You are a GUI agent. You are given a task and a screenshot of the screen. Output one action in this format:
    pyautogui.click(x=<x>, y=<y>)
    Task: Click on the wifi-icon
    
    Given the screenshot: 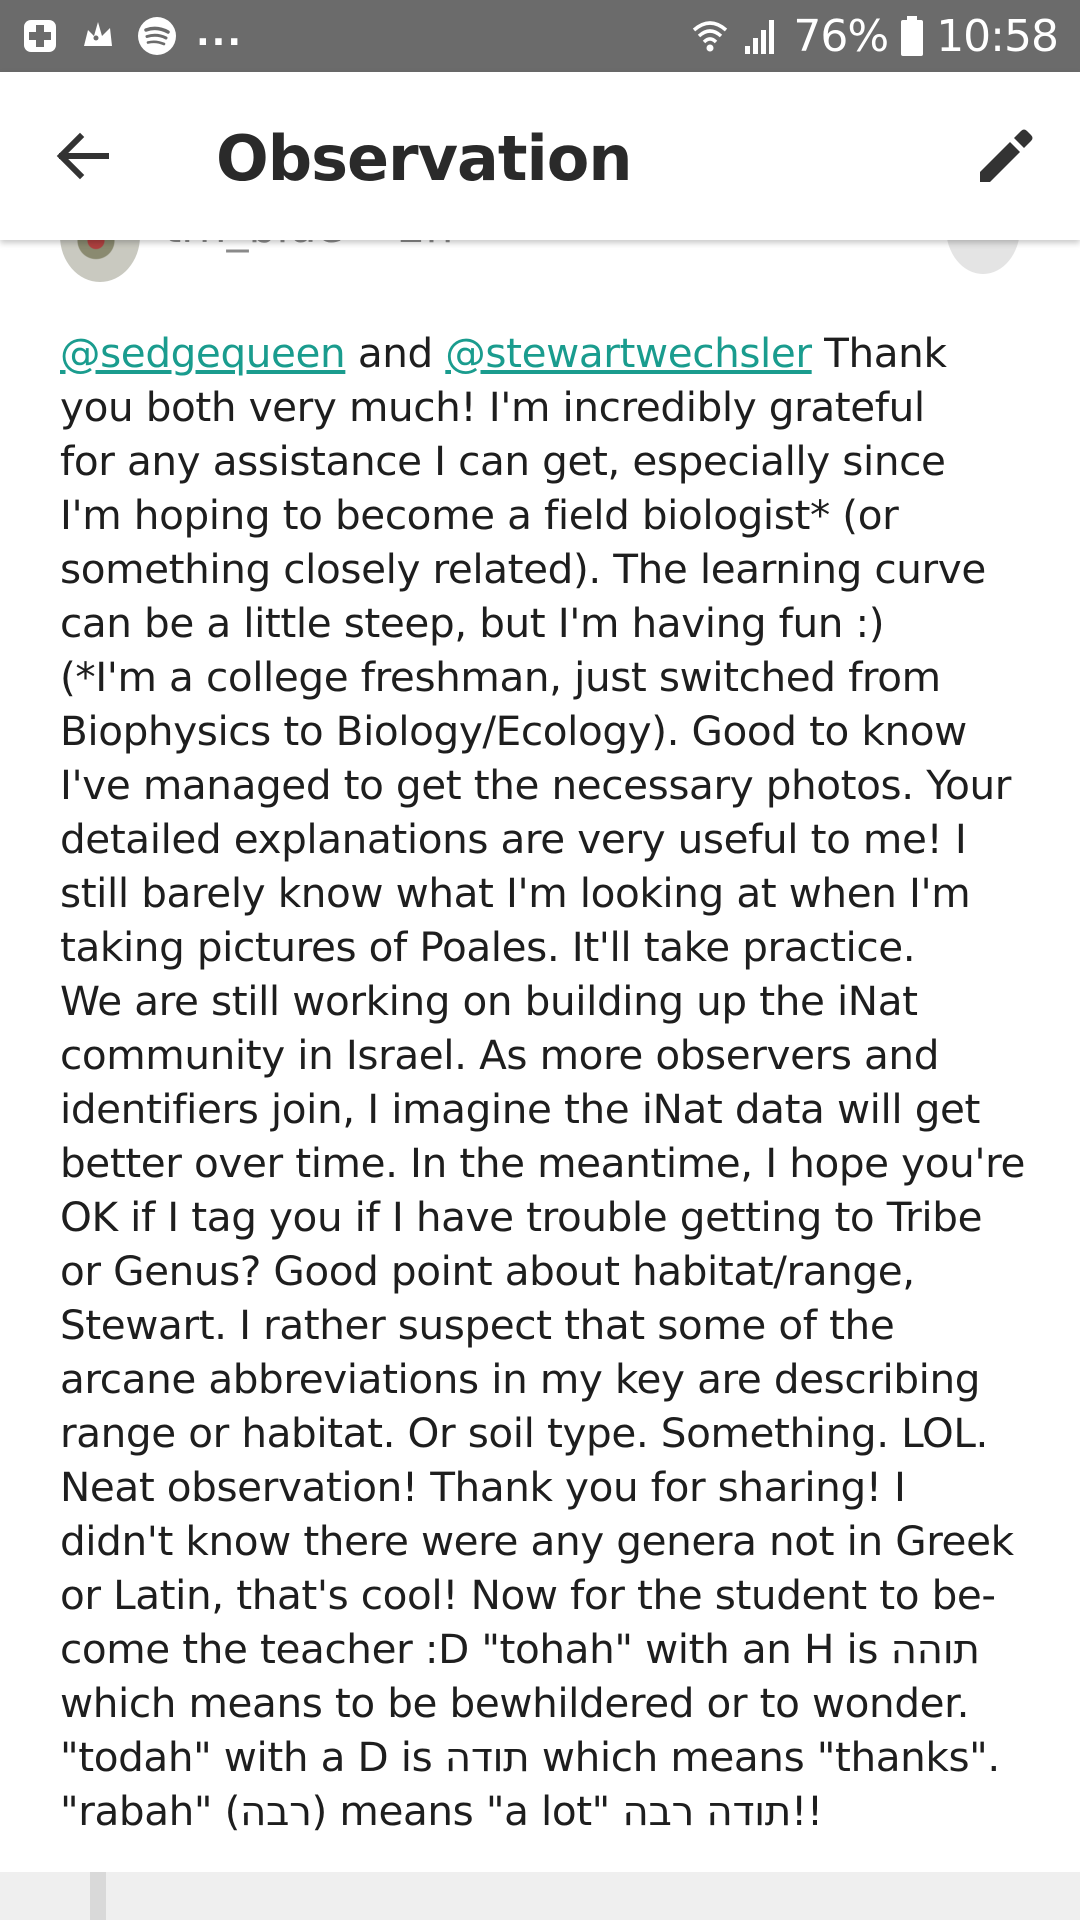 What is the action you would take?
    pyautogui.click(x=710, y=36)
    